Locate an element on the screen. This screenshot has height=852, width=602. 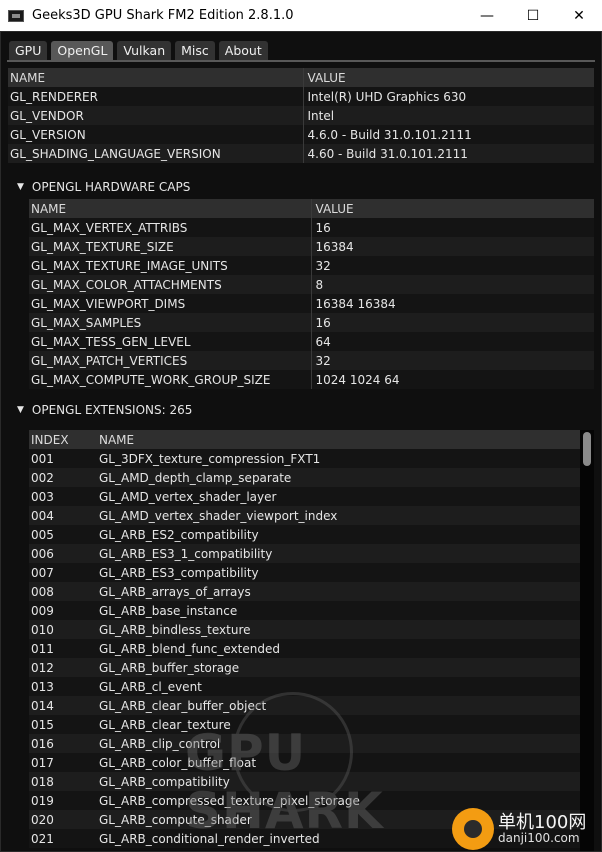
hw-caps-header: ▼ OPENGL HARDWARE CAPS is located at coordinates (103, 187).